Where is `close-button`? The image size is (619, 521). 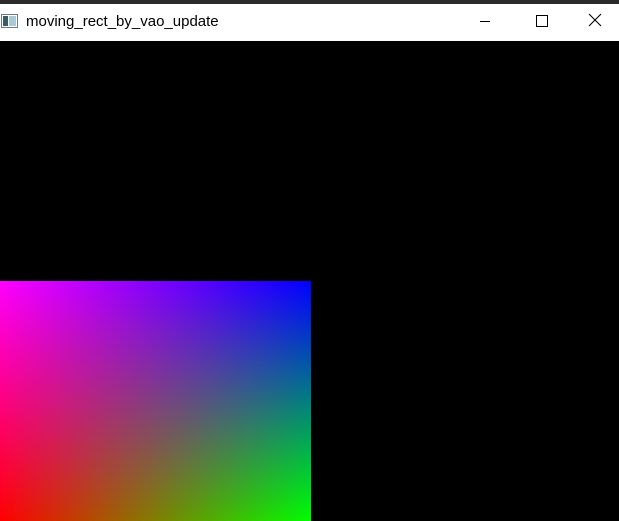
close-button is located at coordinates (595, 22).